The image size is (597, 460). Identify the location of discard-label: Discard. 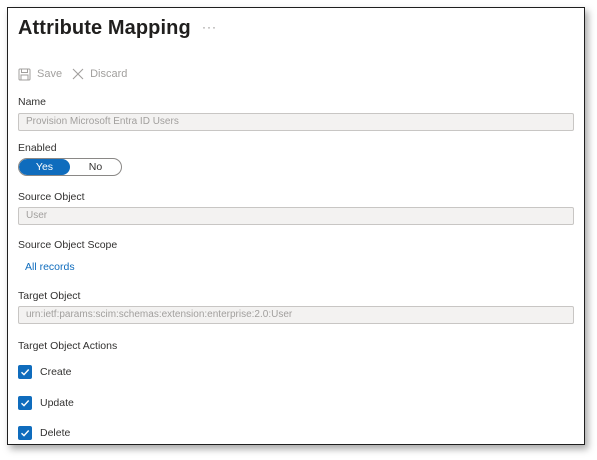
(109, 74).